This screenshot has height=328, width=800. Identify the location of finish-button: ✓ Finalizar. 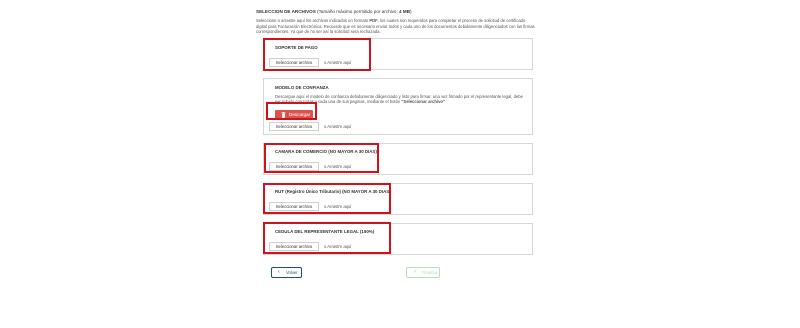
(423, 272).